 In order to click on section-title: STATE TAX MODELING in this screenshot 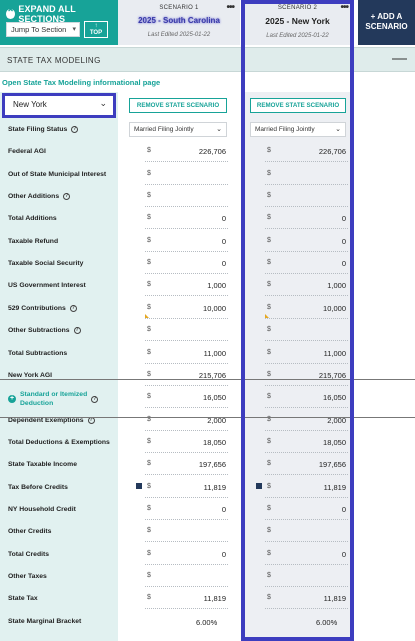, I will do `click(54, 60)`.